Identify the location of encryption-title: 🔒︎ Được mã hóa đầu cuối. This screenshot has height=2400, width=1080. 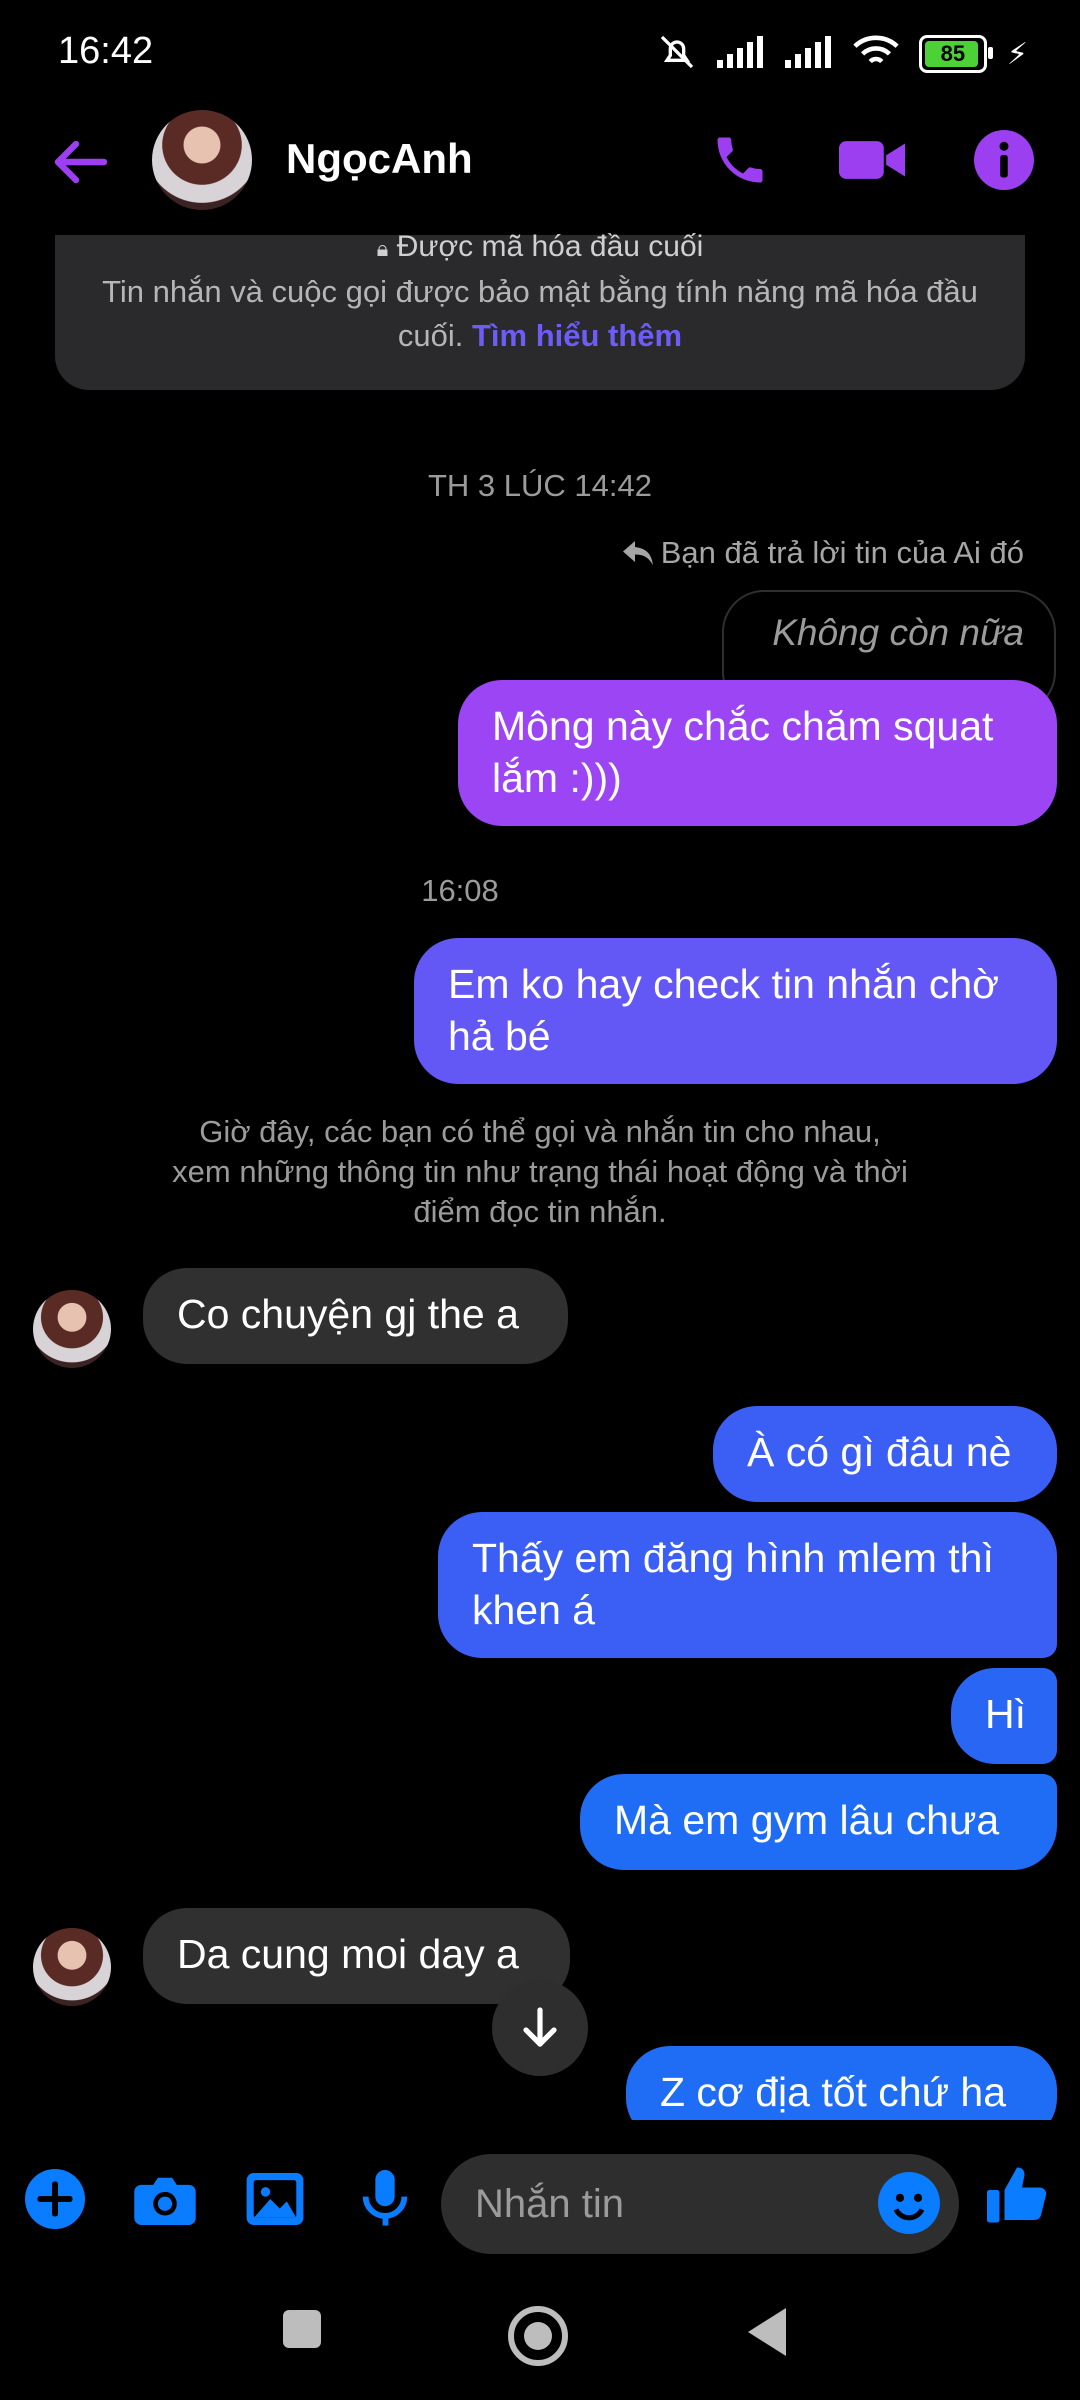
(540, 247).